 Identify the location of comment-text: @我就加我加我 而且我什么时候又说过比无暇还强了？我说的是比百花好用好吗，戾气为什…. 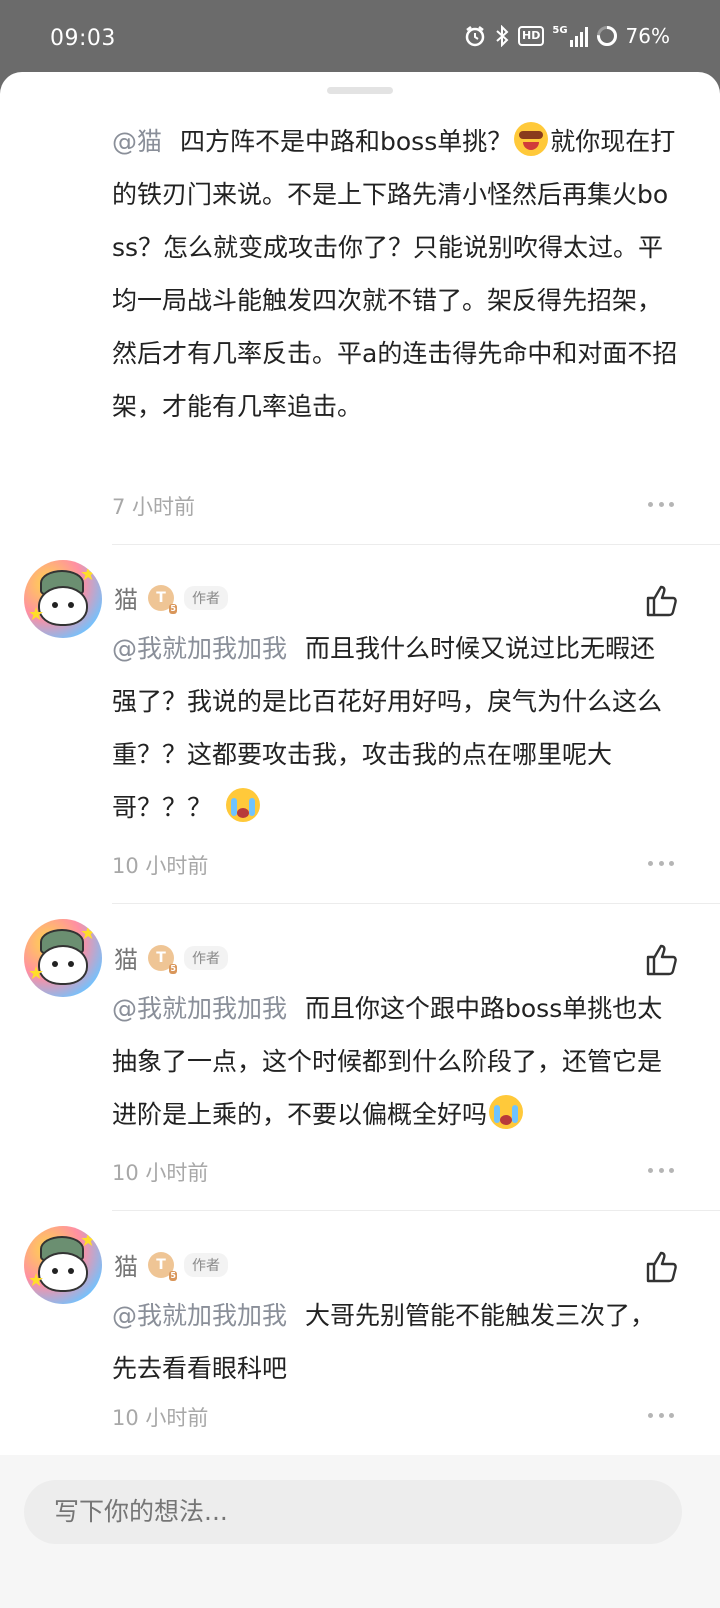
(387, 728).